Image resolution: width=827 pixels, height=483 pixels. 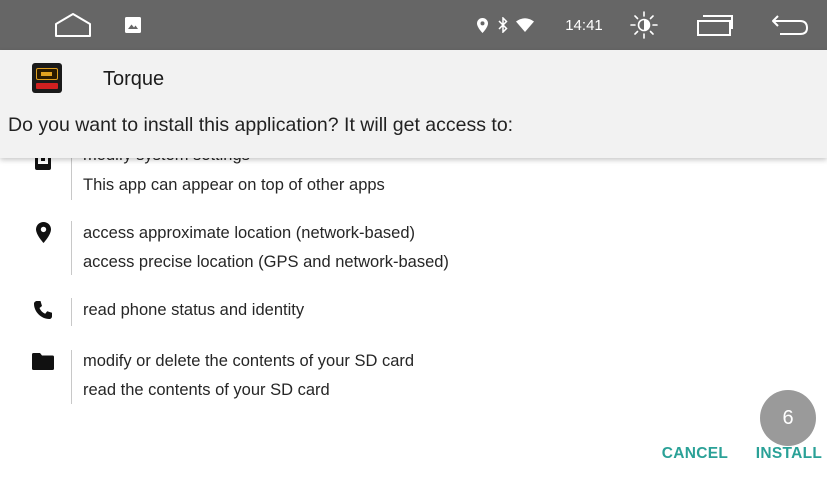 I want to click on permission-text: read phone status and identity, so click(x=194, y=310).